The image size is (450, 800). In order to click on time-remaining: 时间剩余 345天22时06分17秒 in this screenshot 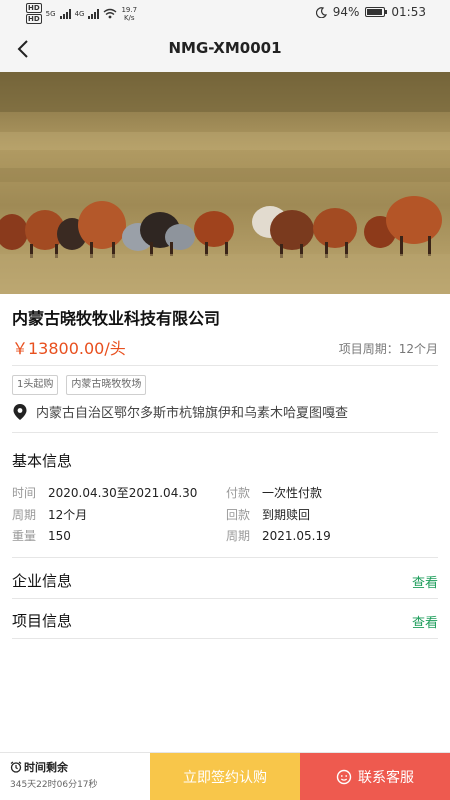, I will do `click(75, 776)`.